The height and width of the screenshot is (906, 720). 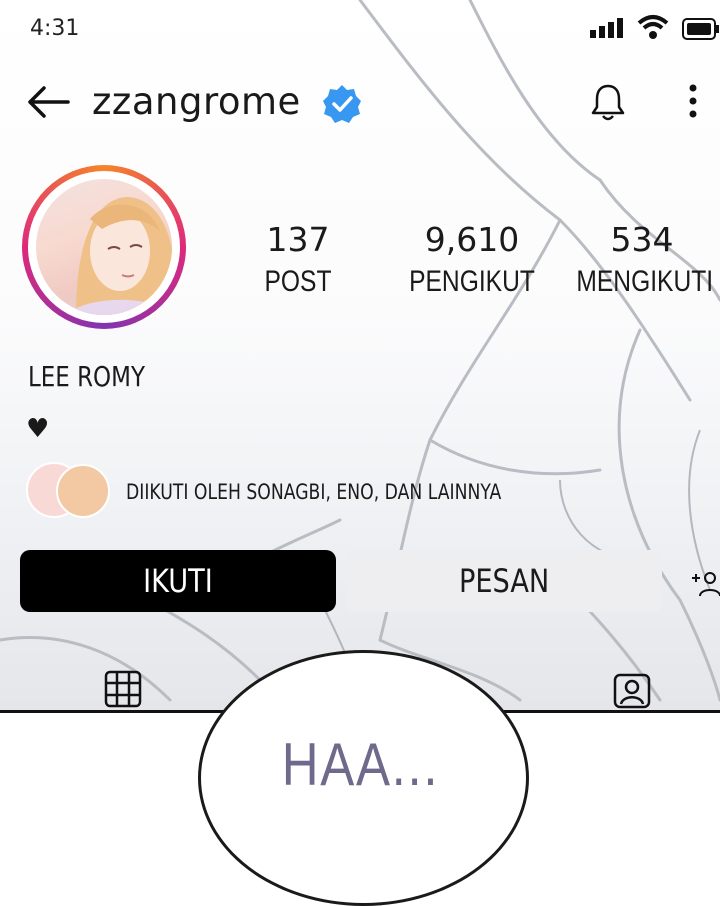 I want to click on stat-following-count: 534, so click(x=642, y=239).